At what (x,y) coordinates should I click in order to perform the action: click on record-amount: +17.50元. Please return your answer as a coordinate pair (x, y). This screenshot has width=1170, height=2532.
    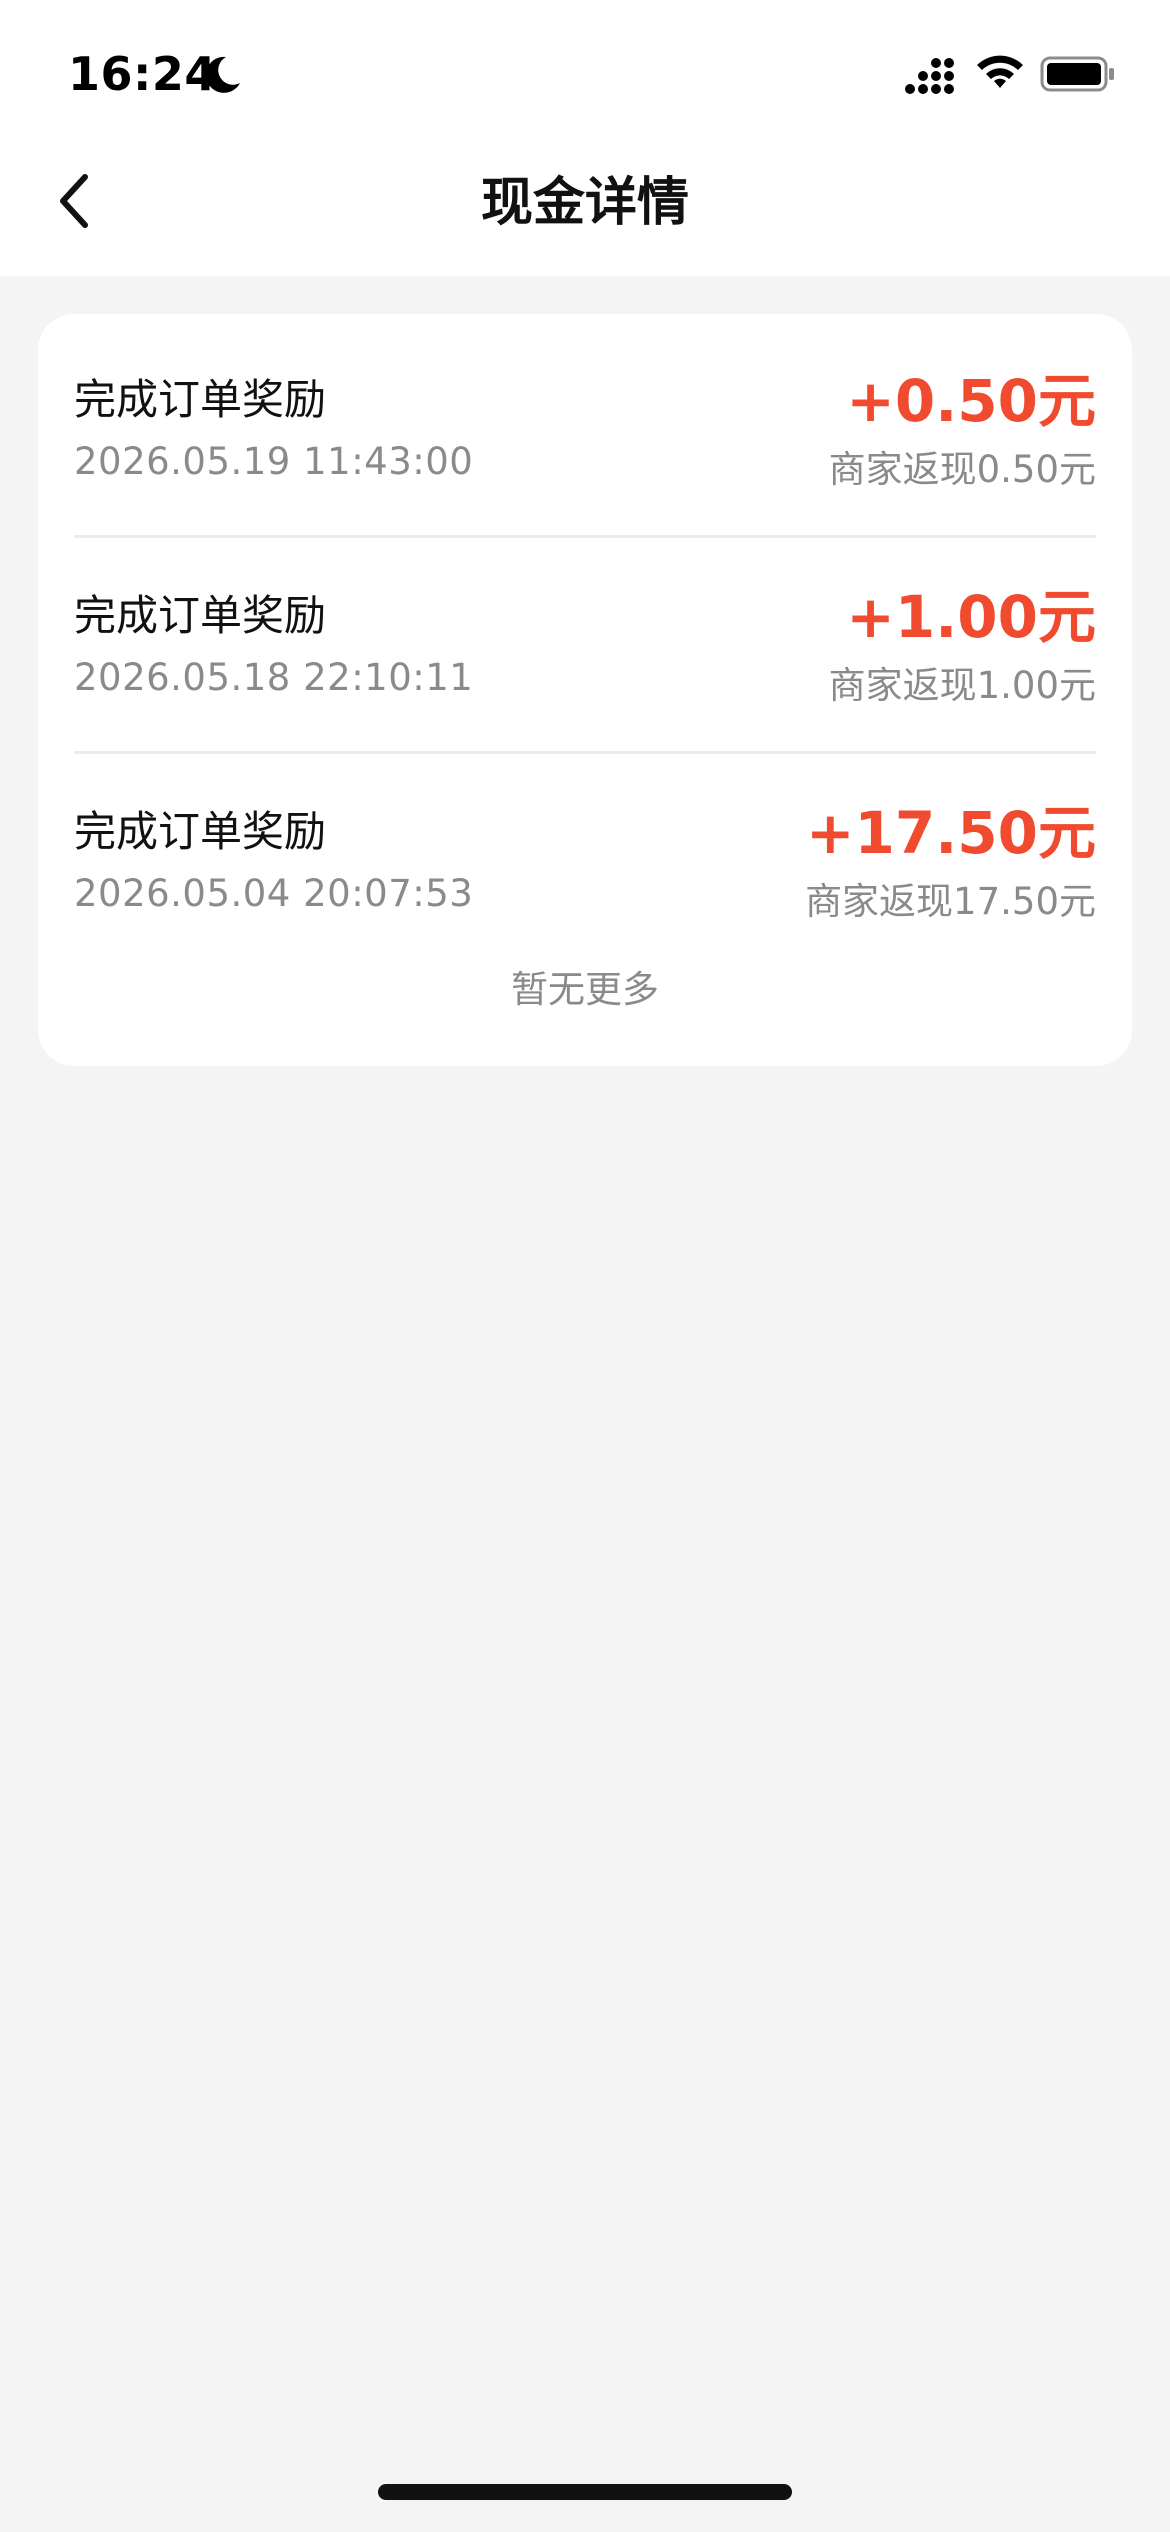
    Looking at the image, I should click on (950, 833).